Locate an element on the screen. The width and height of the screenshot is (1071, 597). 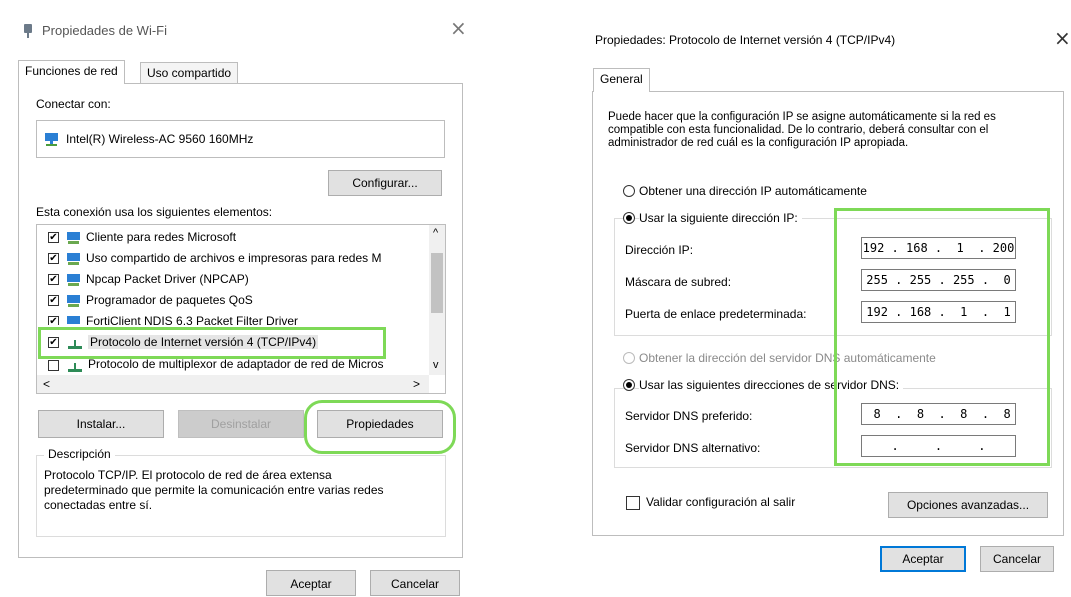
item-label: Programador de paquetes QoS is located at coordinates (169, 300).